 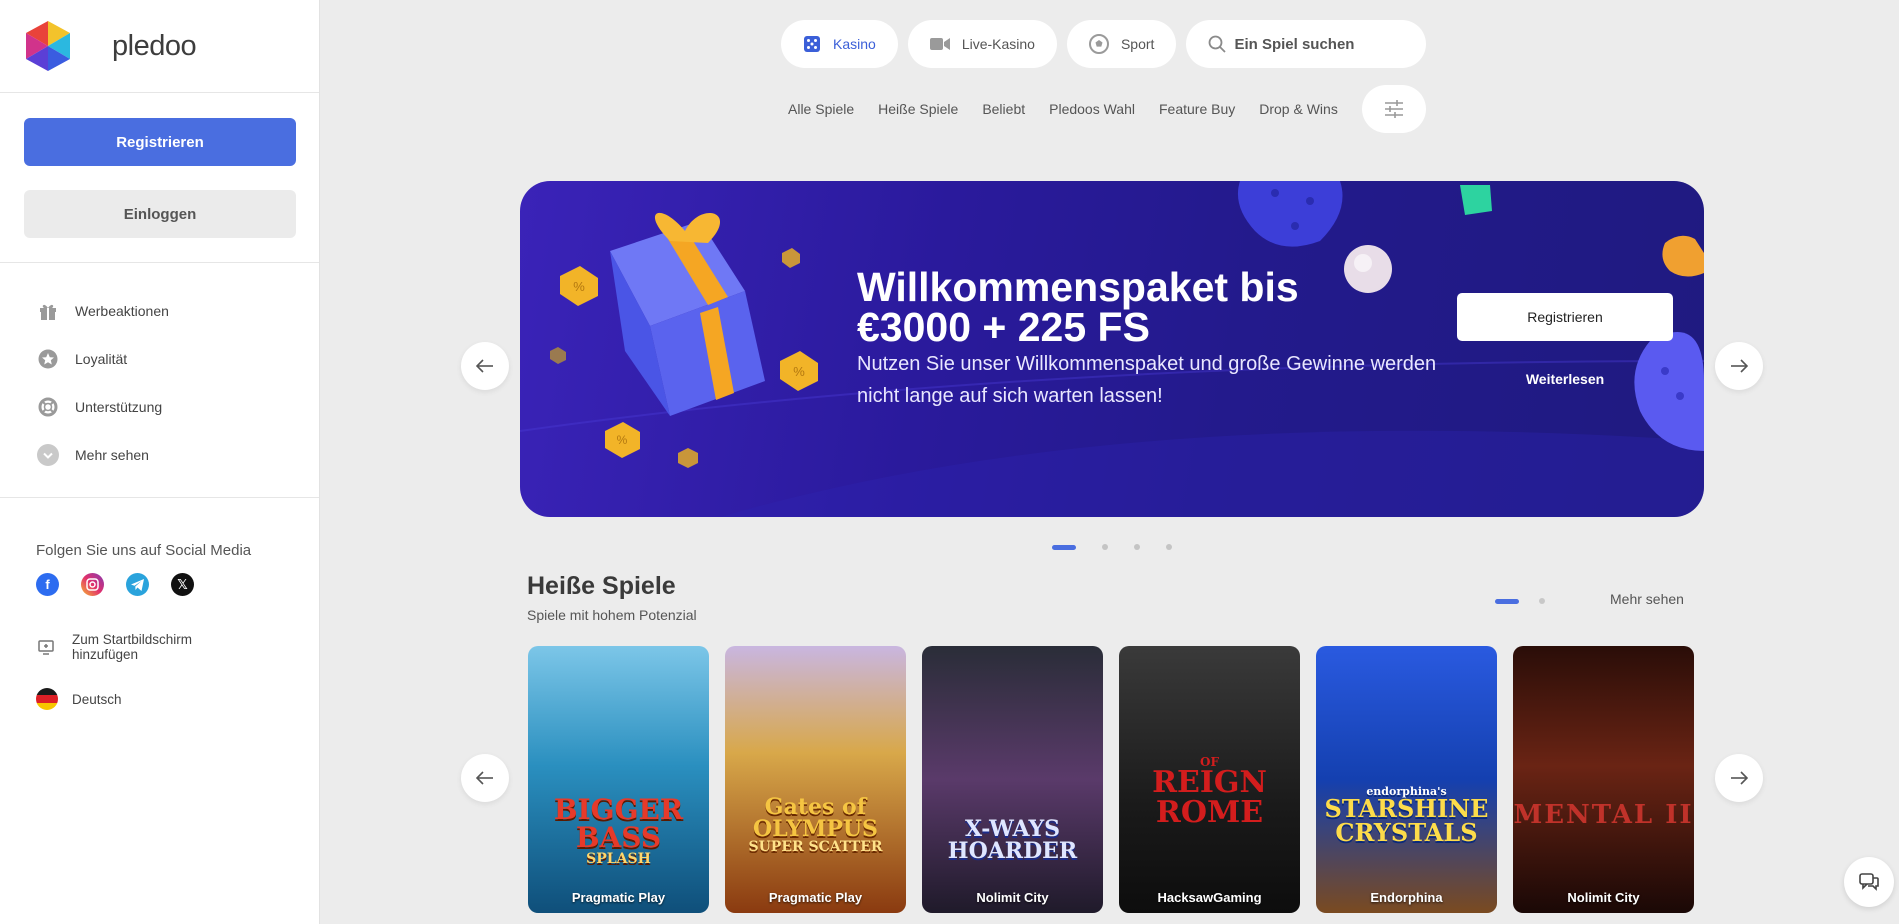 I want to click on category-all-games: Alle Spiele, so click(x=821, y=109).